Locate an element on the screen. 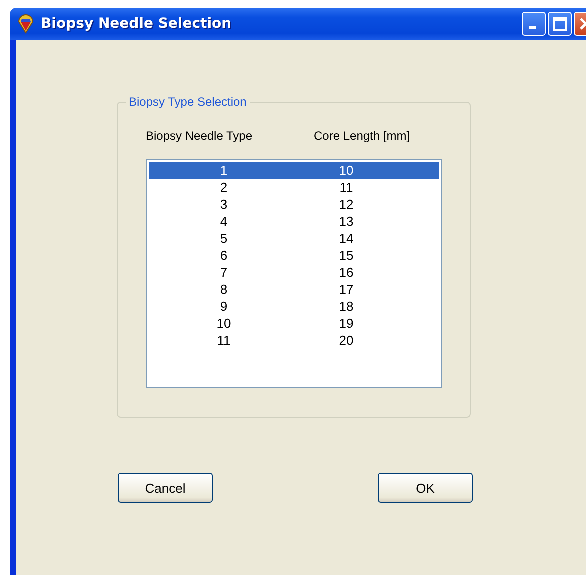 The height and width of the screenshot is (575, 586). cancel-button: Cancel is located at coordinates (165, 488).